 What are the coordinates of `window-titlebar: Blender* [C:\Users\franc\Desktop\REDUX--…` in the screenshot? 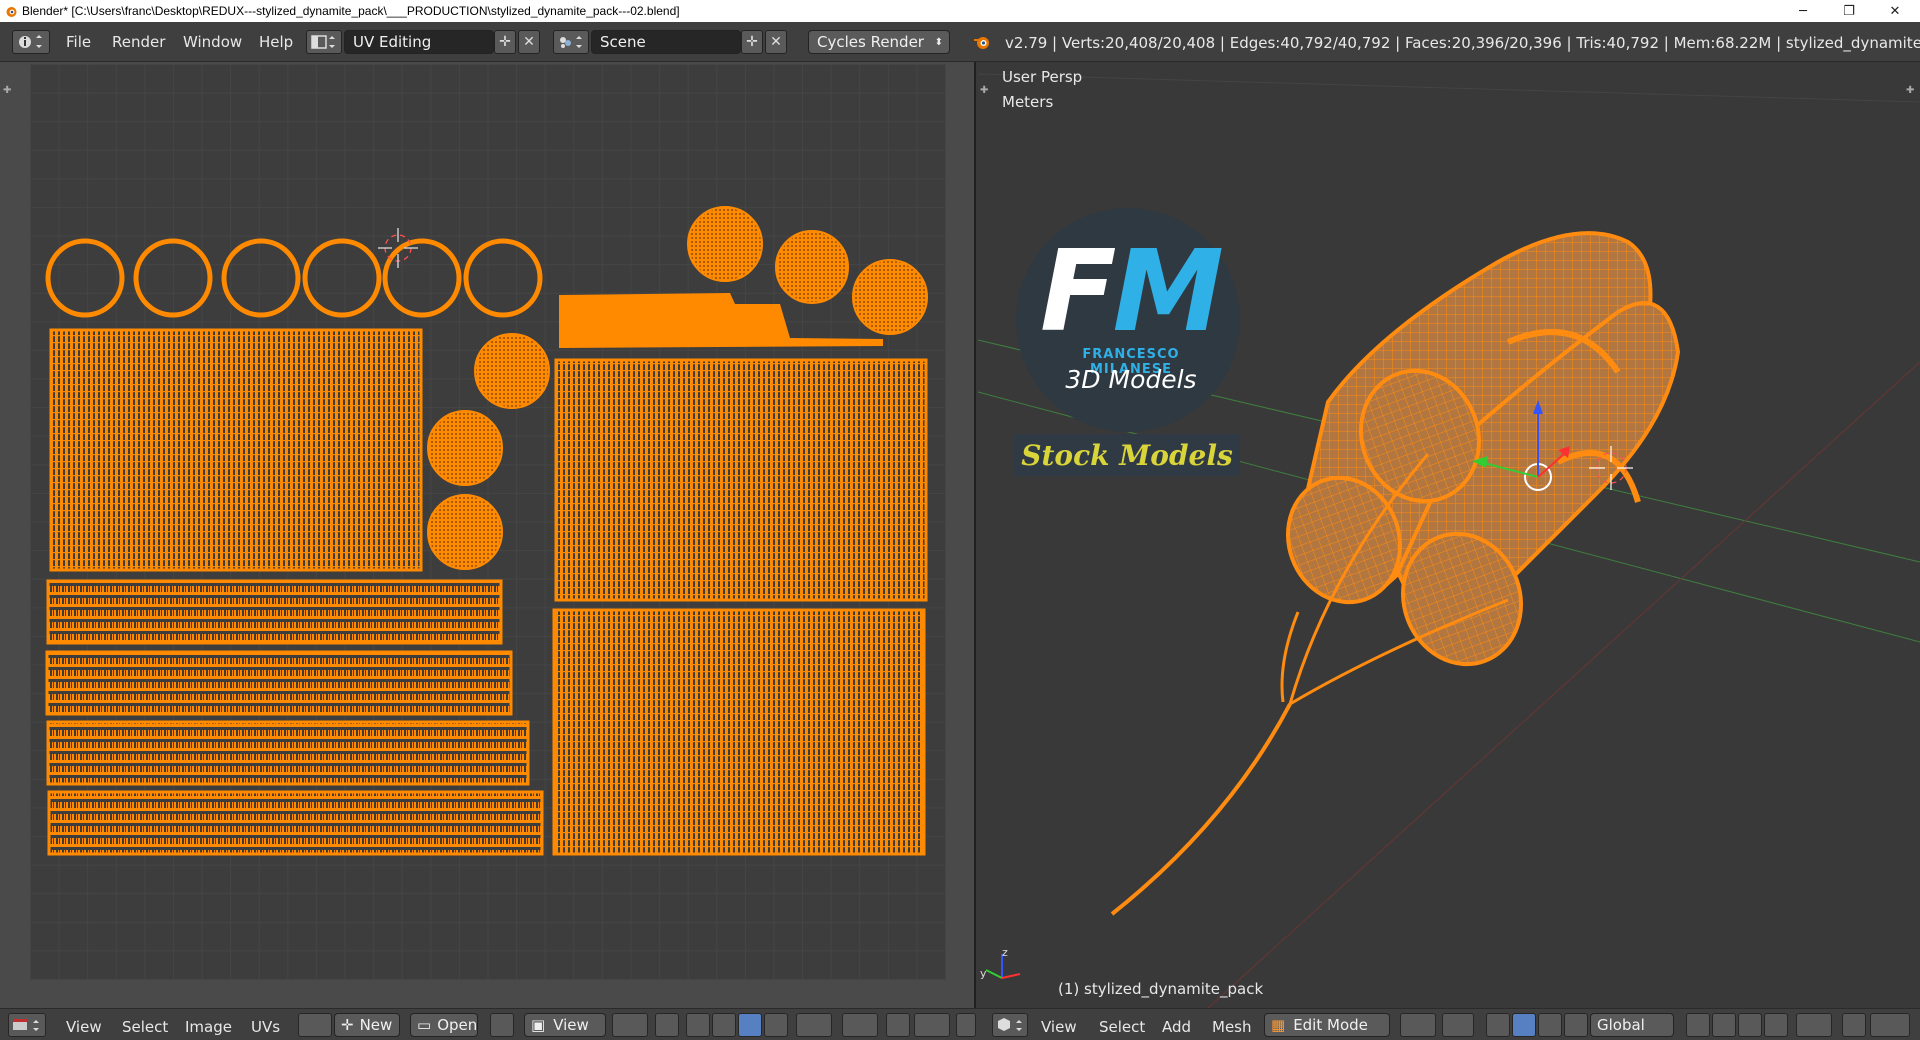 It's located at (960, 11).